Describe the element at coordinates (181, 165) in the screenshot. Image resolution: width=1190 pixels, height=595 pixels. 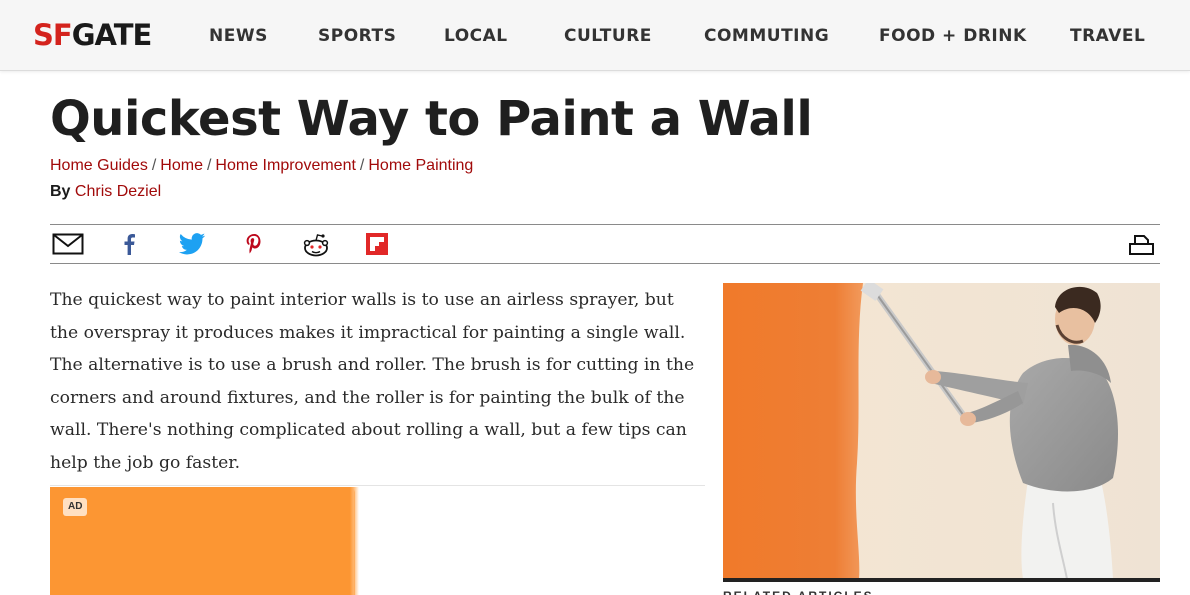
I see `breadcrumb-home: Home` at that location.